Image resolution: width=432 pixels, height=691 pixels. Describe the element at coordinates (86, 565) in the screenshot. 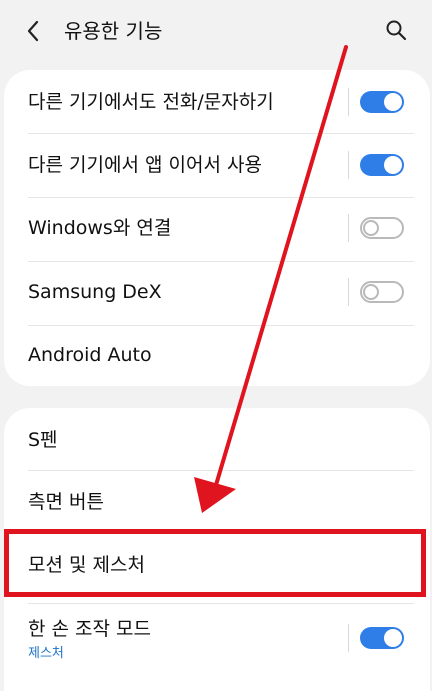

I see `setting-label: 모션 및 제스처` at that location.